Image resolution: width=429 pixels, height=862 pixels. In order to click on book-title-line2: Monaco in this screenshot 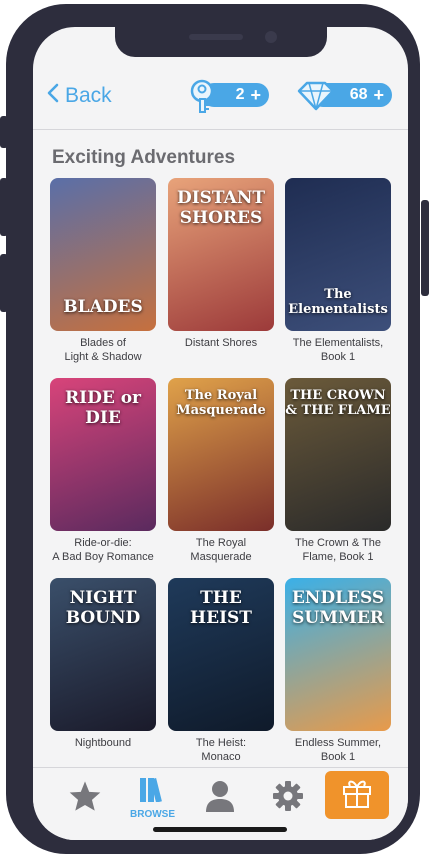, I will do `click(221, 757)`.